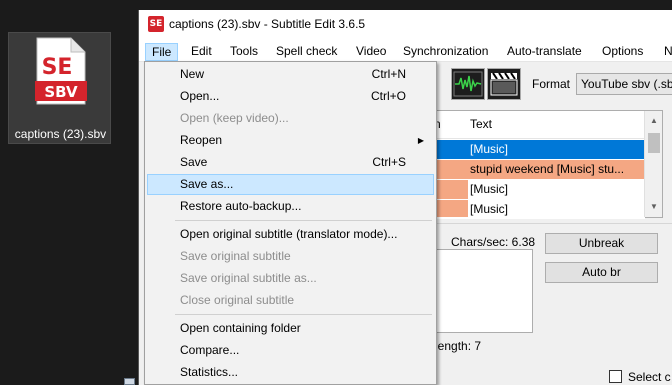 The width and height of the screenshot is (672, 385). Describe the element at coordinates (192, 74) in the screenshot. I see `menu-item-label: New` at that location.